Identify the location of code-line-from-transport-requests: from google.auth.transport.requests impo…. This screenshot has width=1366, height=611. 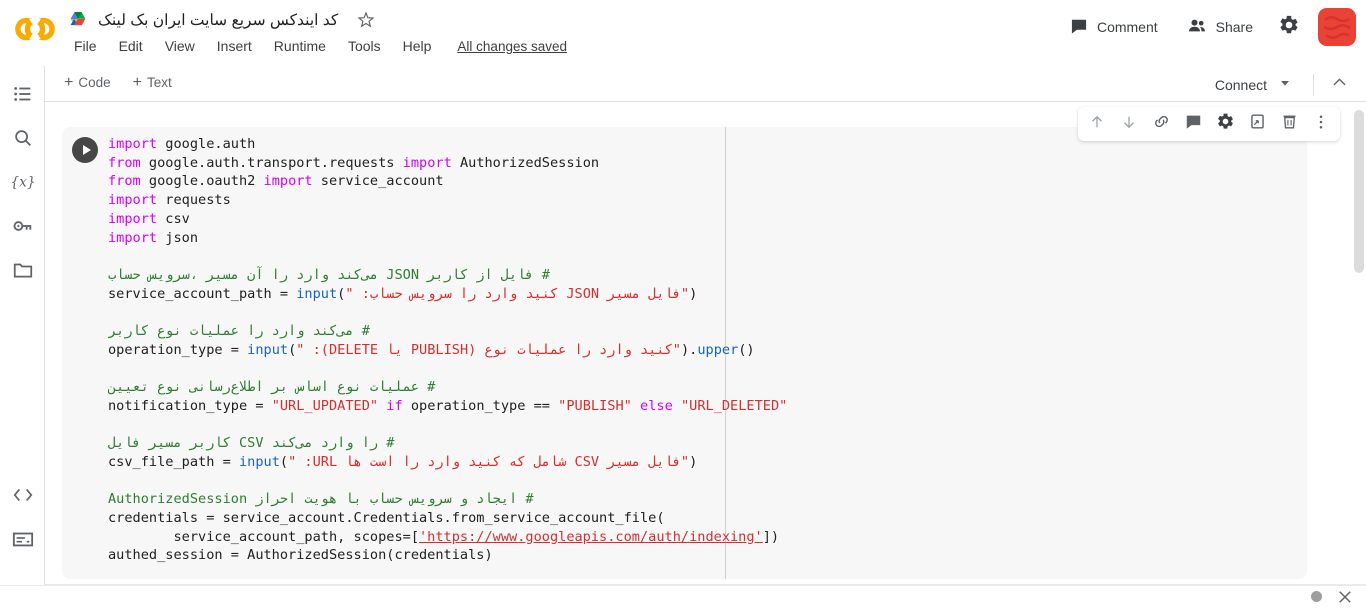
(353, 163).